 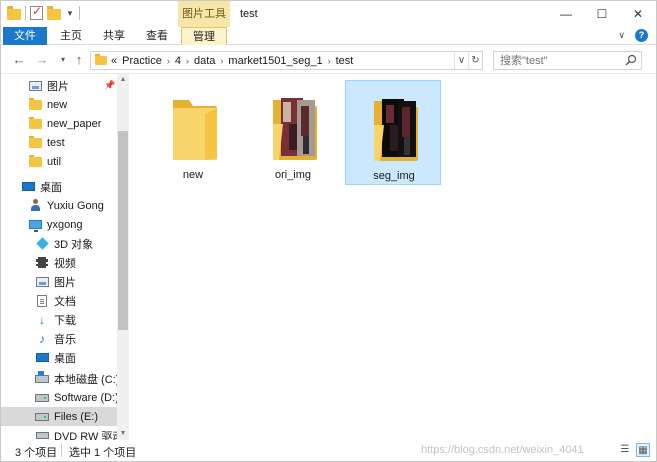 What do you see at coordinates (25, 36) in the screenshot?
I see `tab-file: 文件` at bounding box center [25, 36].